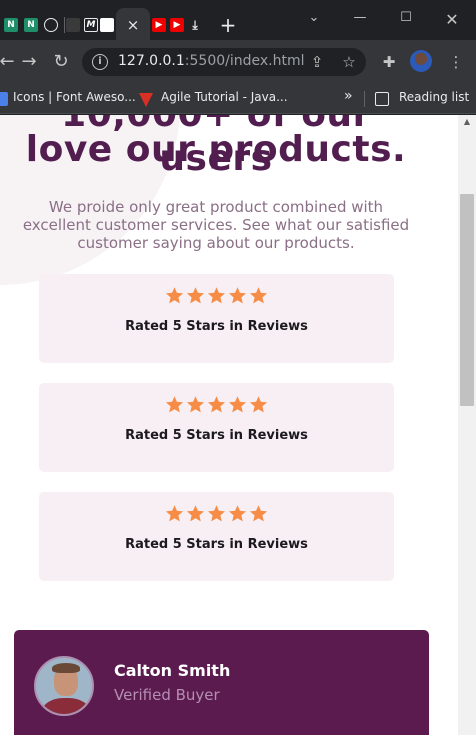  What do you see at coordinates (4, 99) in the screenshot?
I see `font-awesome-icon` at bounding box center [4, 99].